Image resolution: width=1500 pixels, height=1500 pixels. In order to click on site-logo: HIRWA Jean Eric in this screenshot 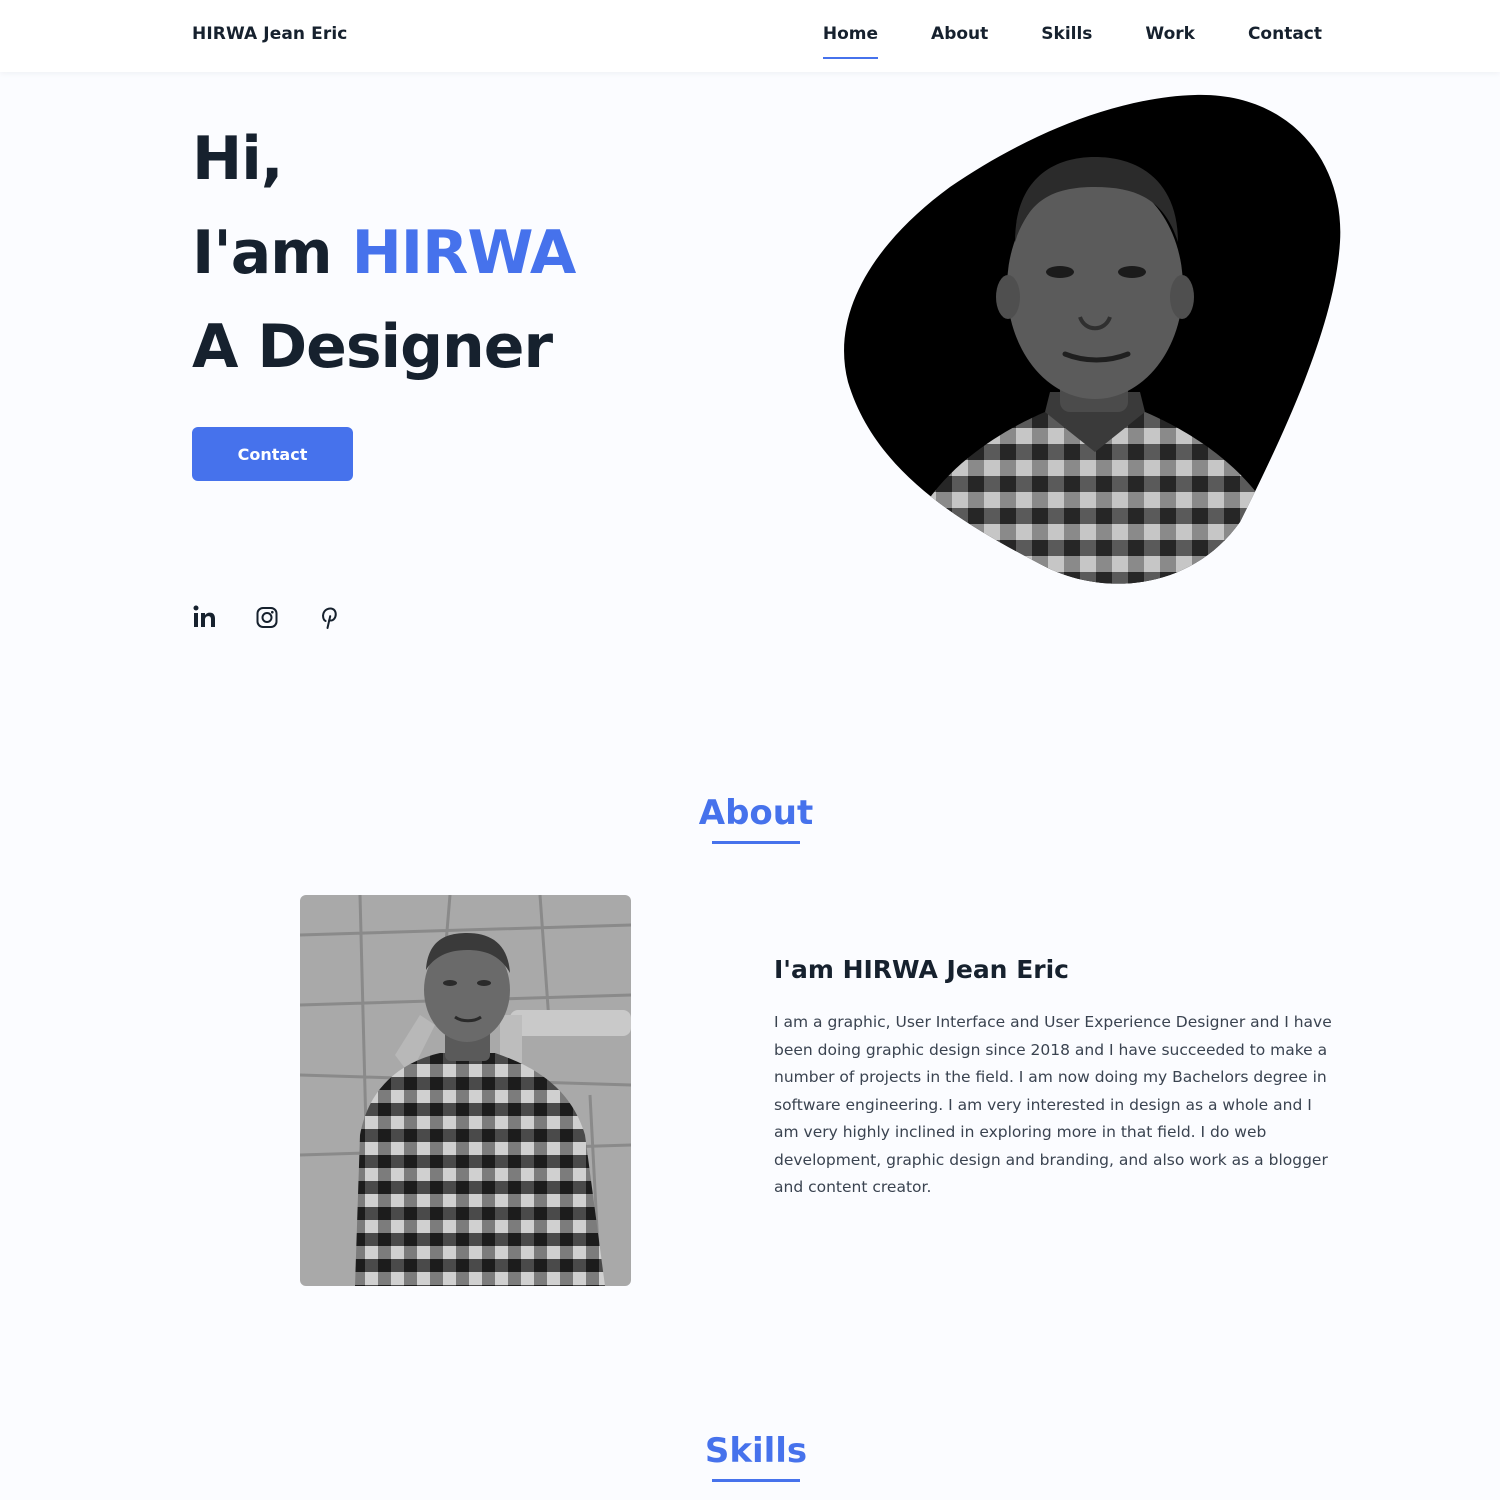, I will do `click(269, 34)`.